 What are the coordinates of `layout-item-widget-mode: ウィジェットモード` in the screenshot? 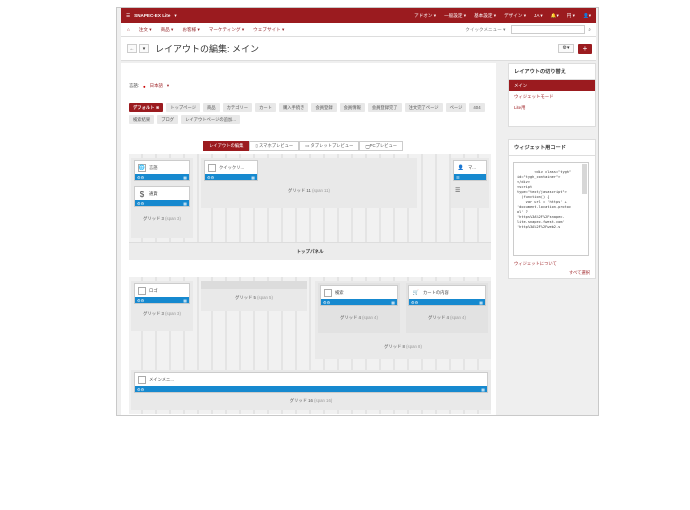 It's located at (552, 96).